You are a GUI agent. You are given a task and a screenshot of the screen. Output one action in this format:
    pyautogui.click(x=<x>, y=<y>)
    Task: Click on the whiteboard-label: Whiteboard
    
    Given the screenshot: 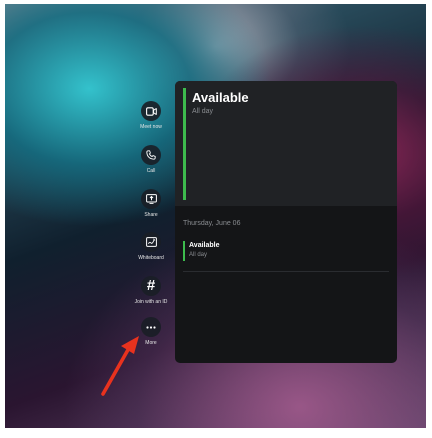 What is the action you would take?
    pyautogui.click(x=151, y=258)
    